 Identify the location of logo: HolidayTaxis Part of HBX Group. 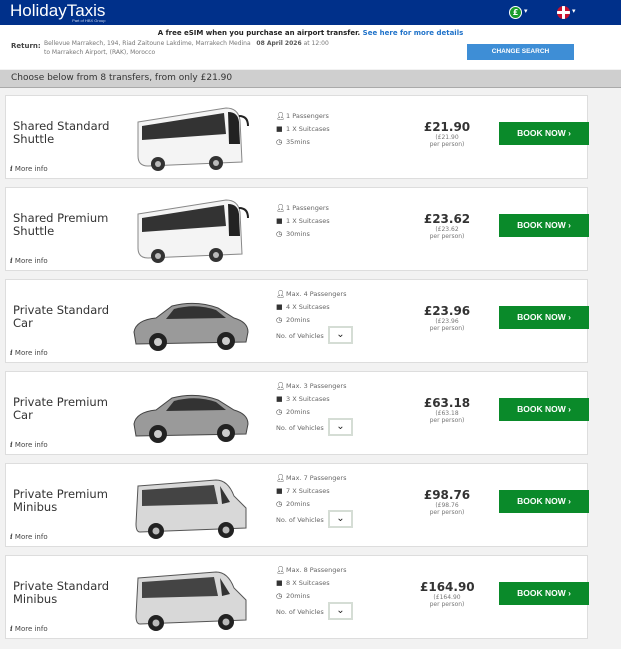
(57, 12).